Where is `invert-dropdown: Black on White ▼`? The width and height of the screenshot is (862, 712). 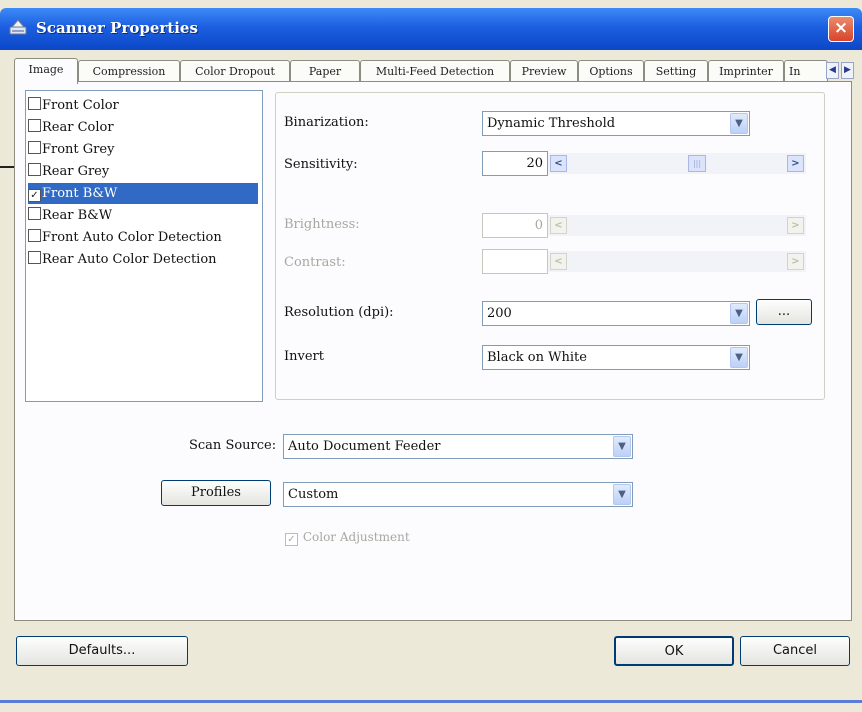 invert-dropdown: Black on White ▼ is located at coordinates (616, 357).